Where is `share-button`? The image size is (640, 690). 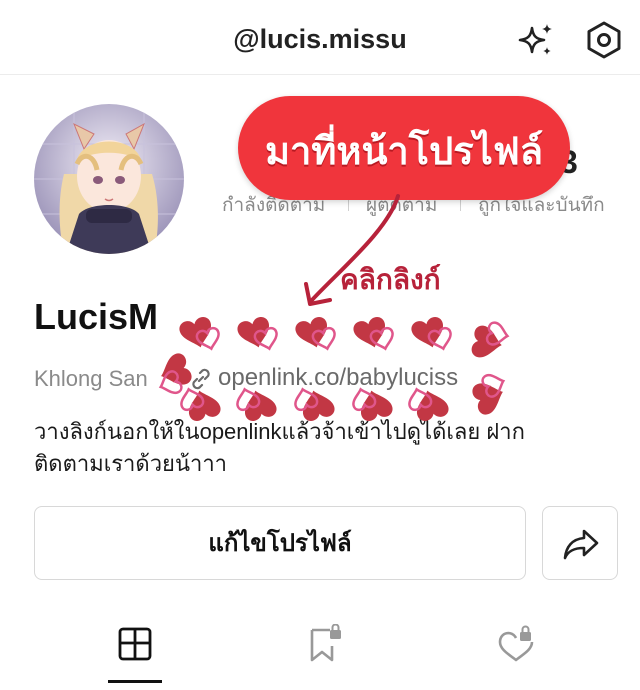
share-button is located at coordinates (580, 543).